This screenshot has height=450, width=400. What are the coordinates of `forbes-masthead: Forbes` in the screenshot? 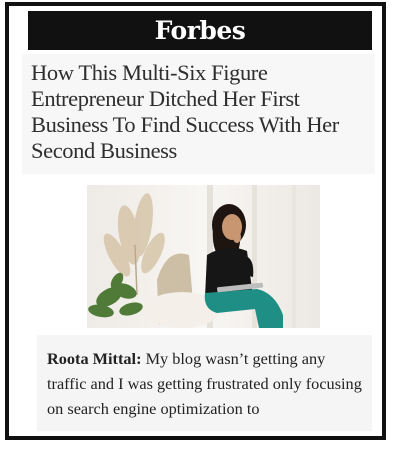 It's located at (200, 30).